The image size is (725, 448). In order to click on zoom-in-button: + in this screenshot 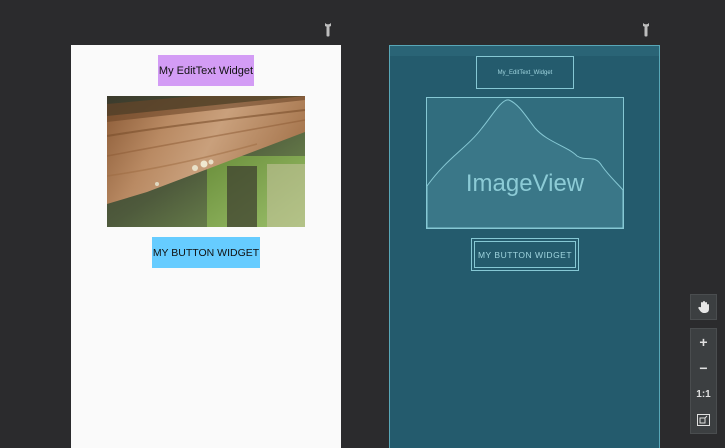, I will do `click(703, 342)`.